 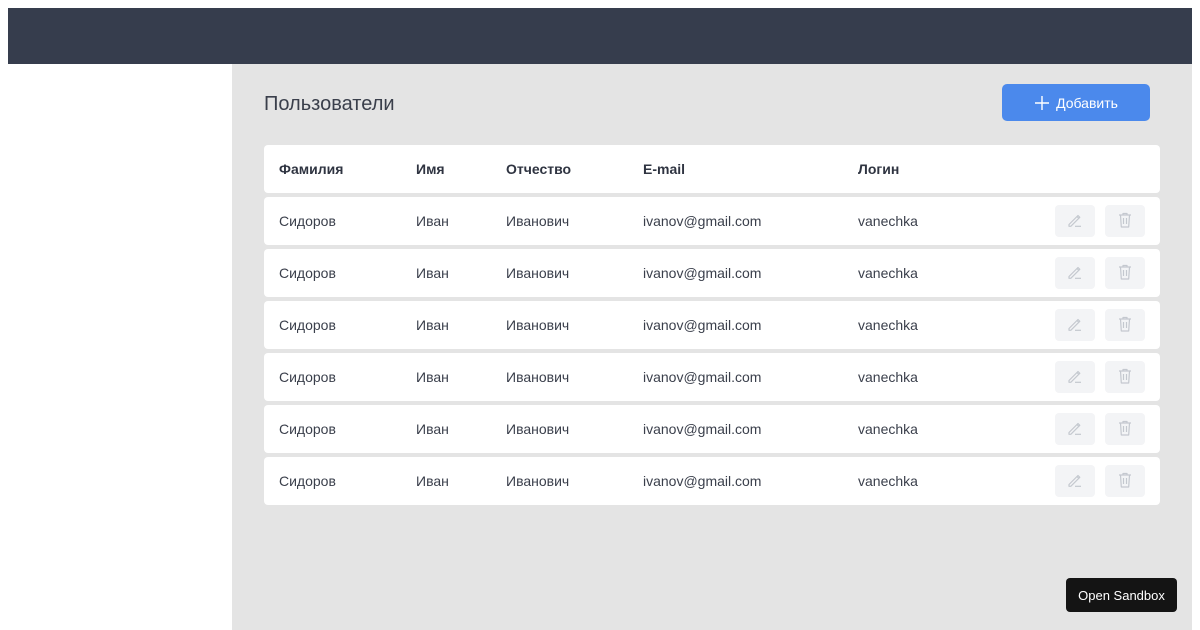 What do you see at coordinates (311, 169) in the screenshot?
I see `column-header-last-name: Фамилия` at bounding box center [311, 169].